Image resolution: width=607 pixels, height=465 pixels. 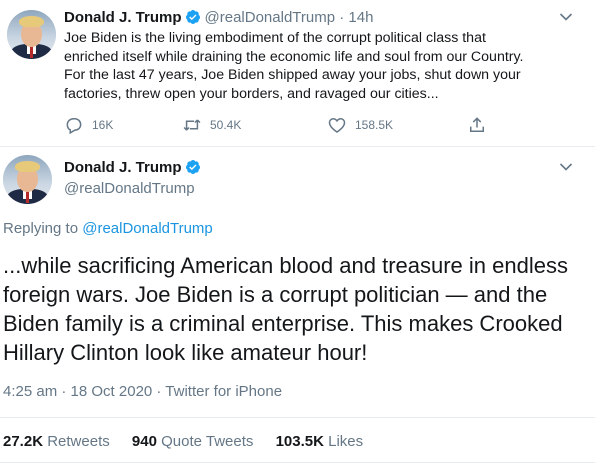 What do you see at coordinates (299, 441) in the screenshot?
I see `likes-count: 103.5K` at bounding box center [299, 441].